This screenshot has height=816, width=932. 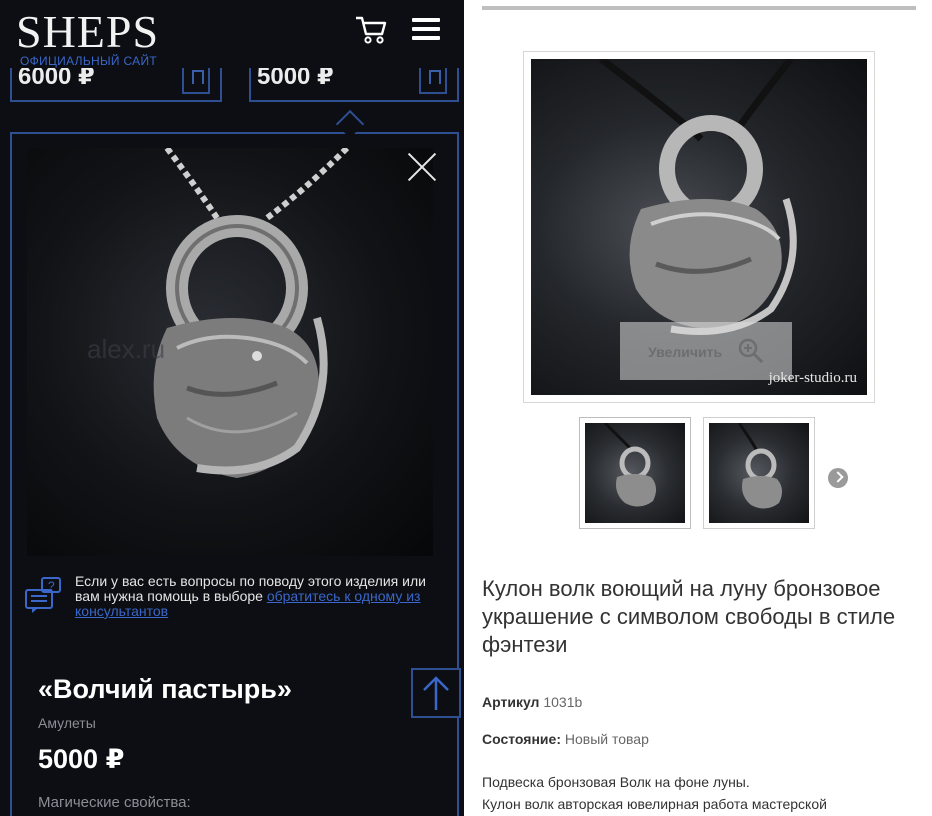 I want to click on article-value: 1031b, so click(x=563, y=702).